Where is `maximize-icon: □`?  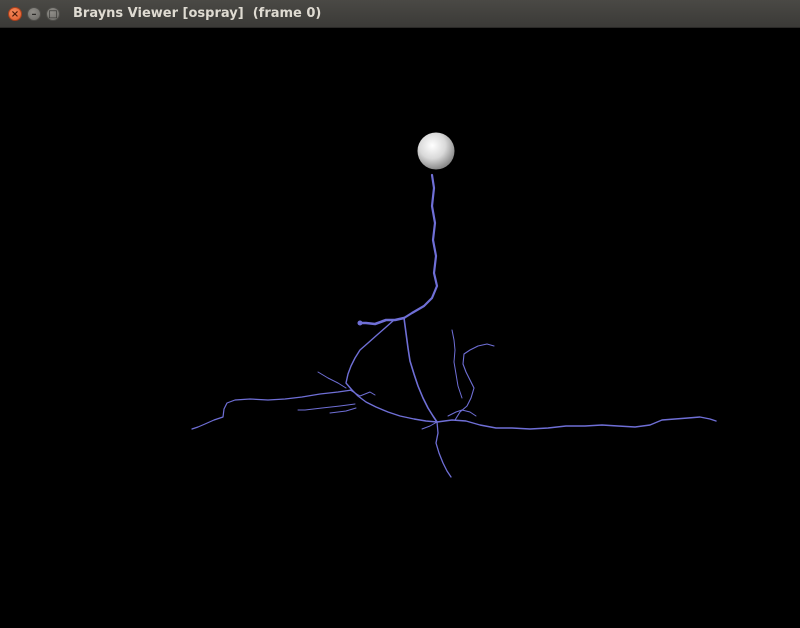
maximize-icon: □ is located at coordinates (53, 14).